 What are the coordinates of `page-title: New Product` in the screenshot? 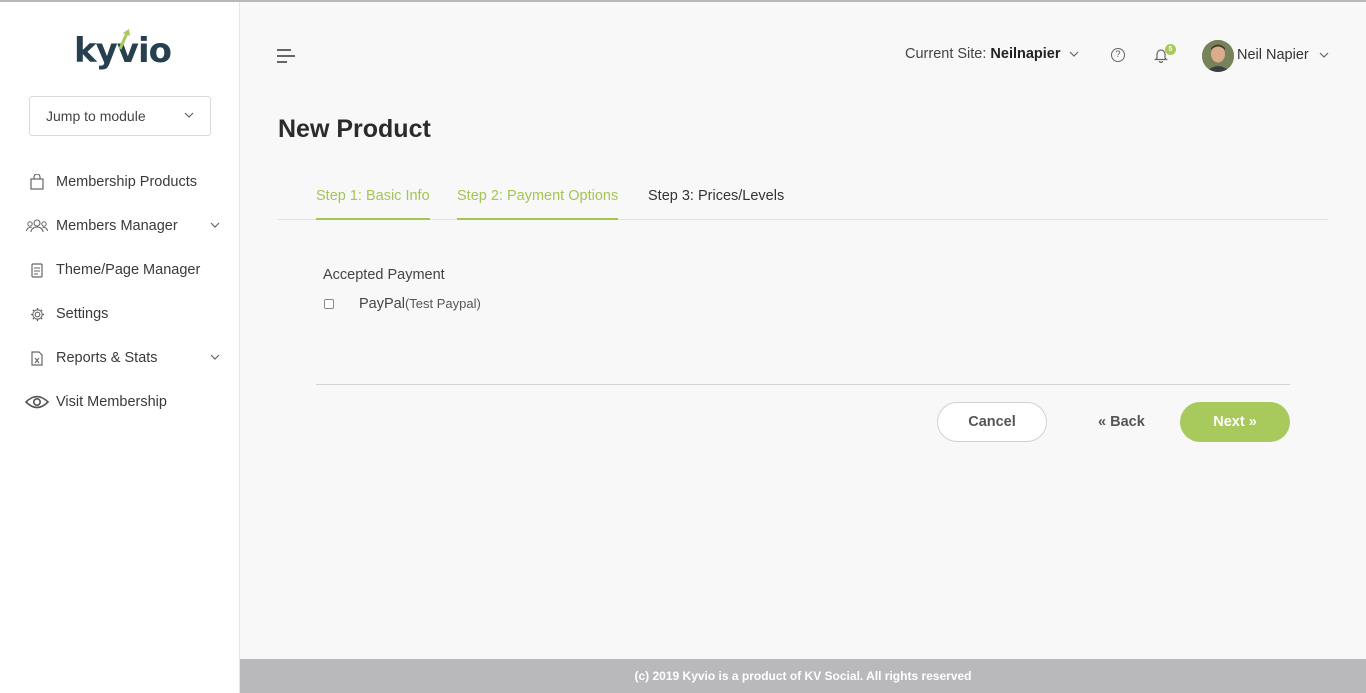 It's located at (354, 129).